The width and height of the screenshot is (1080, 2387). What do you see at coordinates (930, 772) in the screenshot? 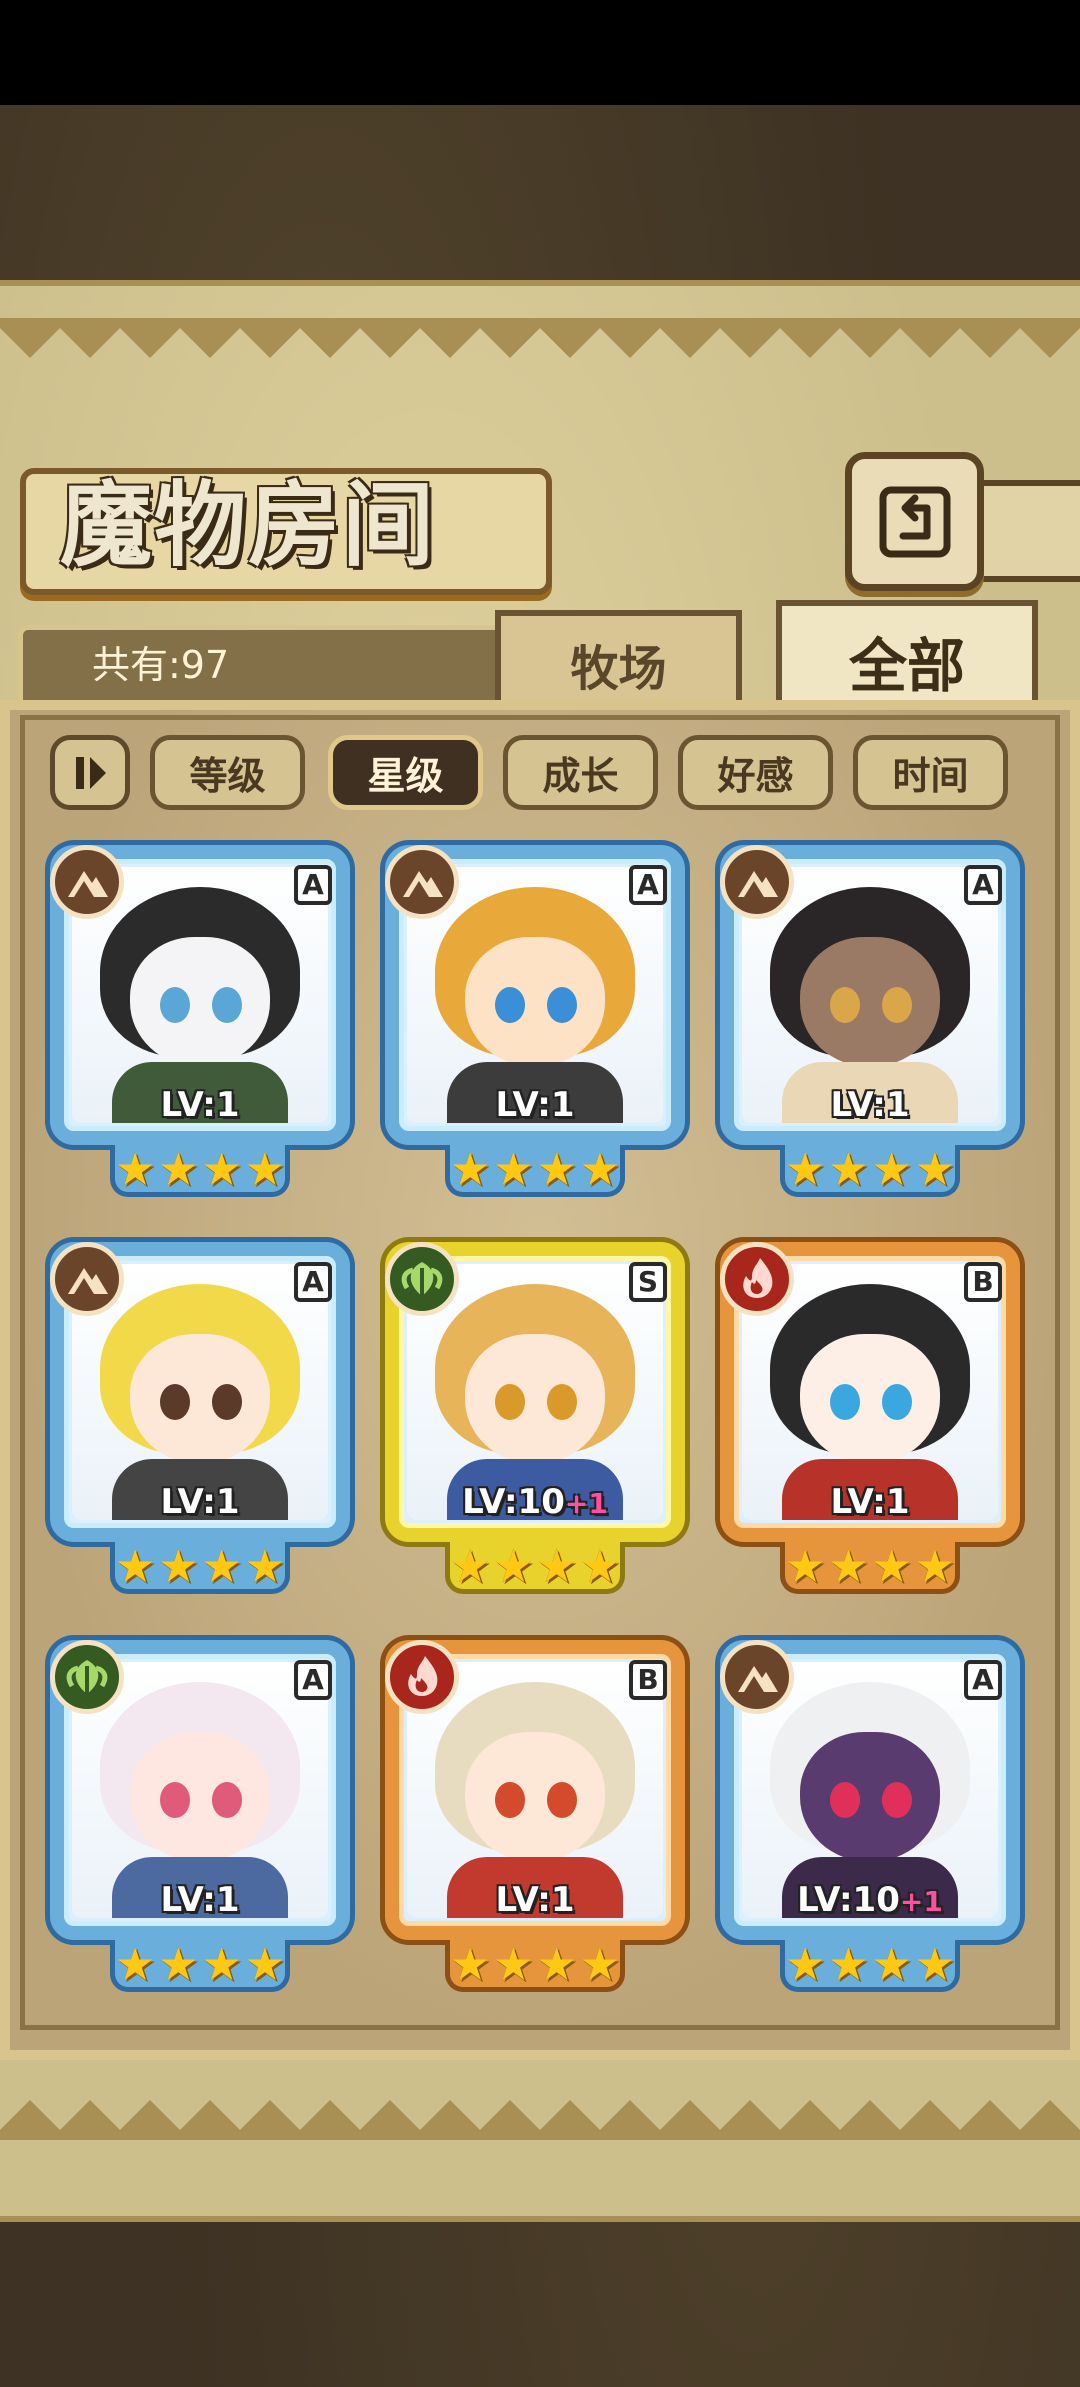
I see `sort-time-button: 时间` at bounding box center [930, 772].